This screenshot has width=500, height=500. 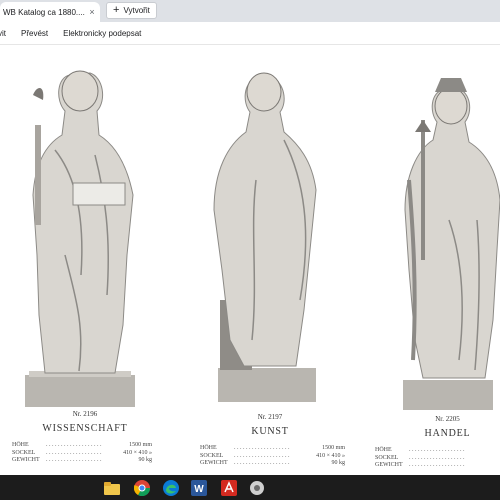 I want to click on file-explorer-icon, so click(x=112, y=488).